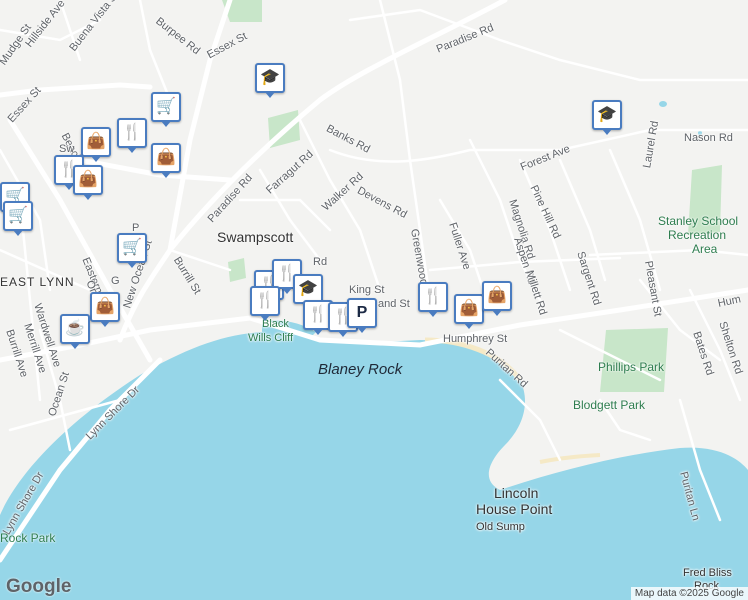 Image resolution: width=748 pixels, height=600 pixels. Describe the element at coordinates (698, 221) in the screenshot. I see `park-label-stanley-1: Stanley School` at that location.